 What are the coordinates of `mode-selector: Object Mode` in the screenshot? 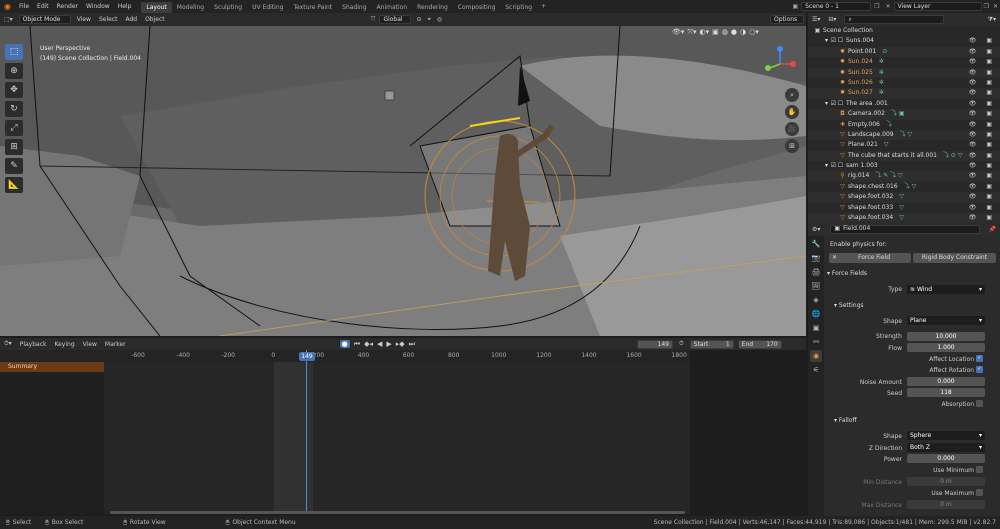 It's located at (44, 19).